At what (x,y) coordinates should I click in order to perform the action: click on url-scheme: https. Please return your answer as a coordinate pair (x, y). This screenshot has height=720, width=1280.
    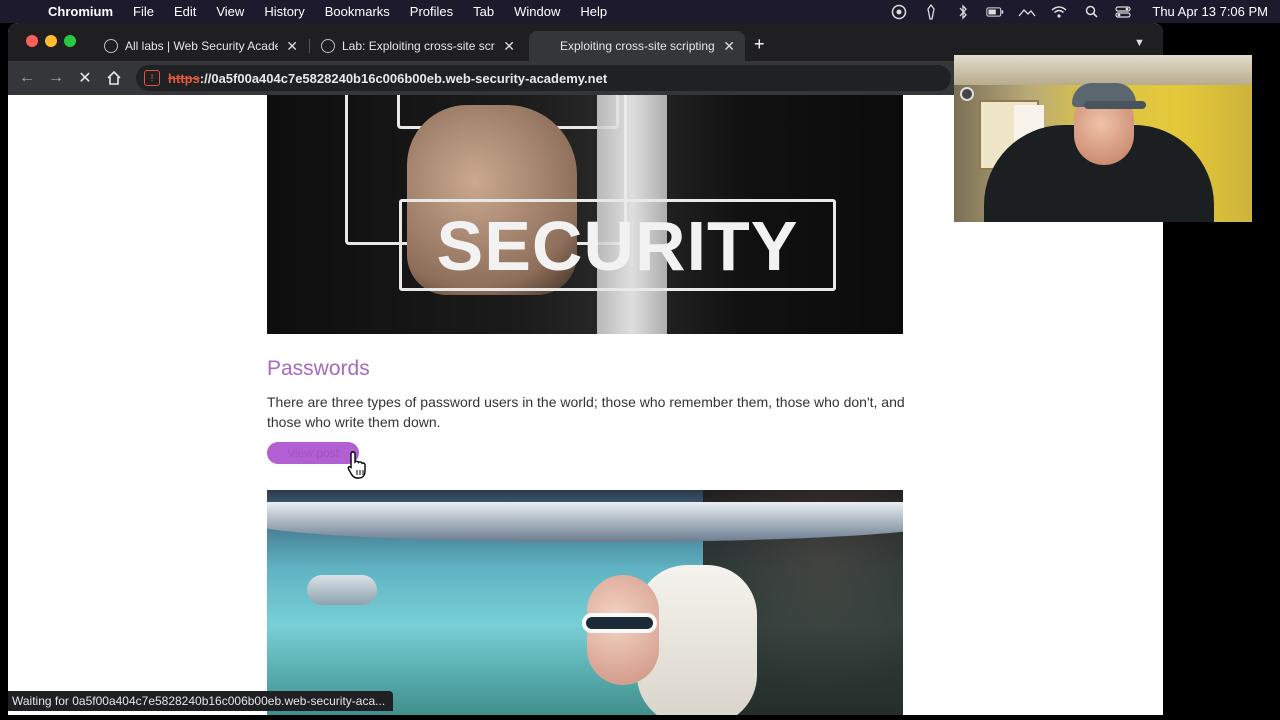
    Looking at the image, I should click on (184, 78).